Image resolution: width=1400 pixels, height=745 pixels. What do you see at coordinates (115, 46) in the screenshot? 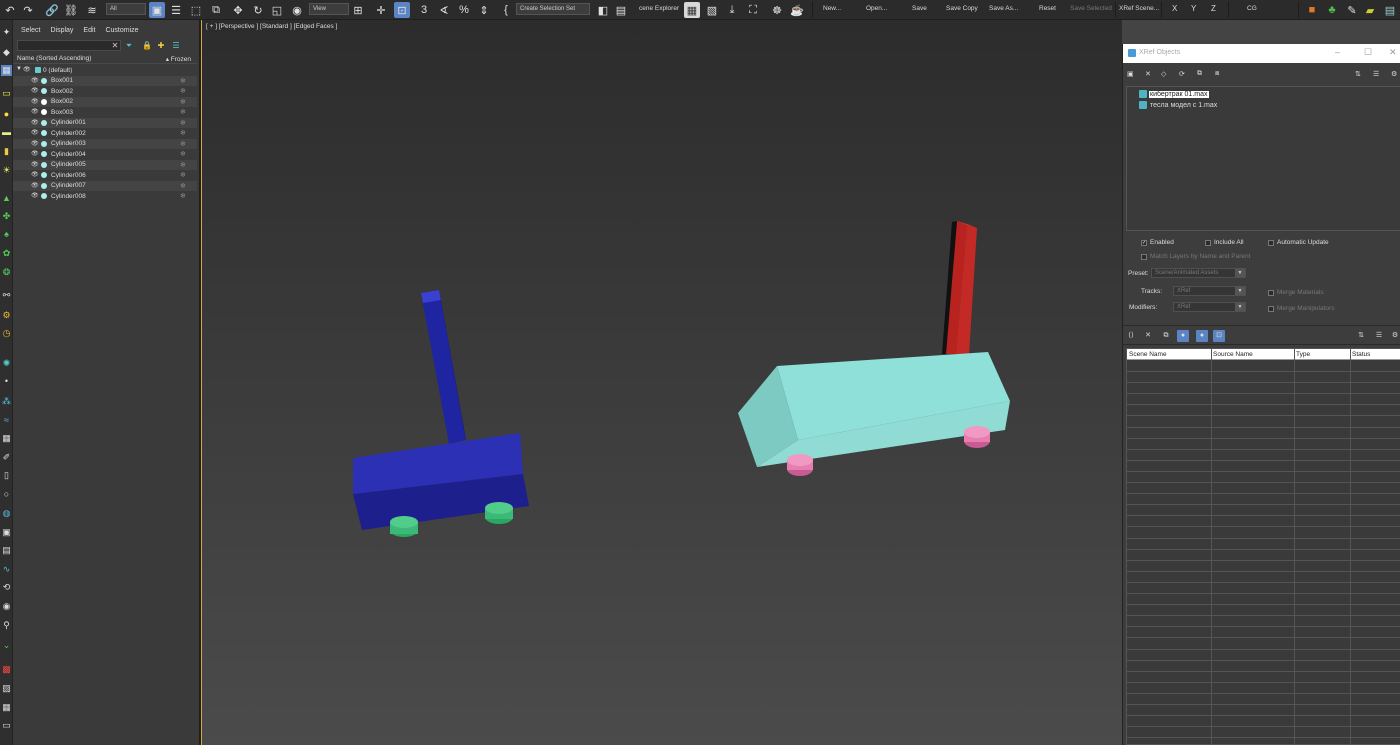
I see `clear-search-icon: ✕` at bounding box center [115, 46].